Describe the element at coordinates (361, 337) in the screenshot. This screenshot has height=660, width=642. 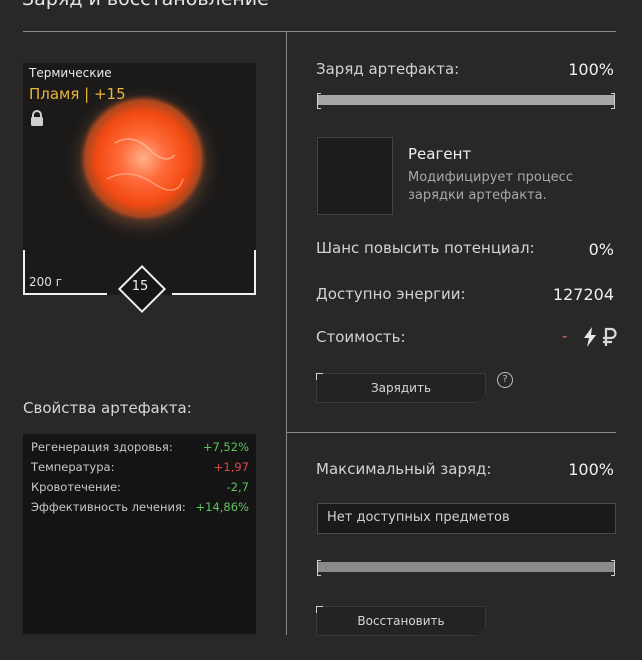
I see `cost-label: Стоимость:` at that location.